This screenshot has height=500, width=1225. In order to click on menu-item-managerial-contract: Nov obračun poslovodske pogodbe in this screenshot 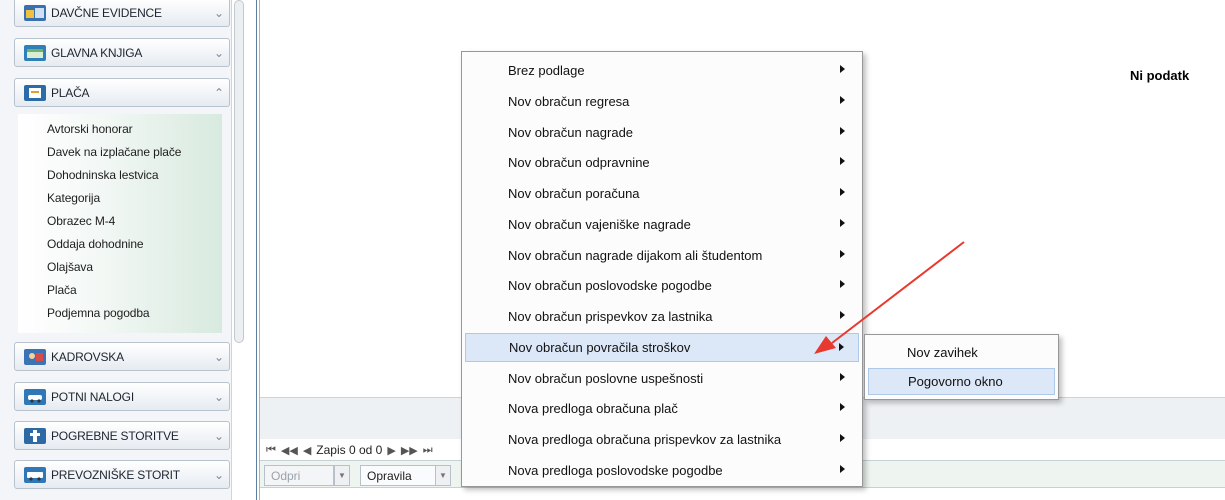, I will do `click(662, 285)`.